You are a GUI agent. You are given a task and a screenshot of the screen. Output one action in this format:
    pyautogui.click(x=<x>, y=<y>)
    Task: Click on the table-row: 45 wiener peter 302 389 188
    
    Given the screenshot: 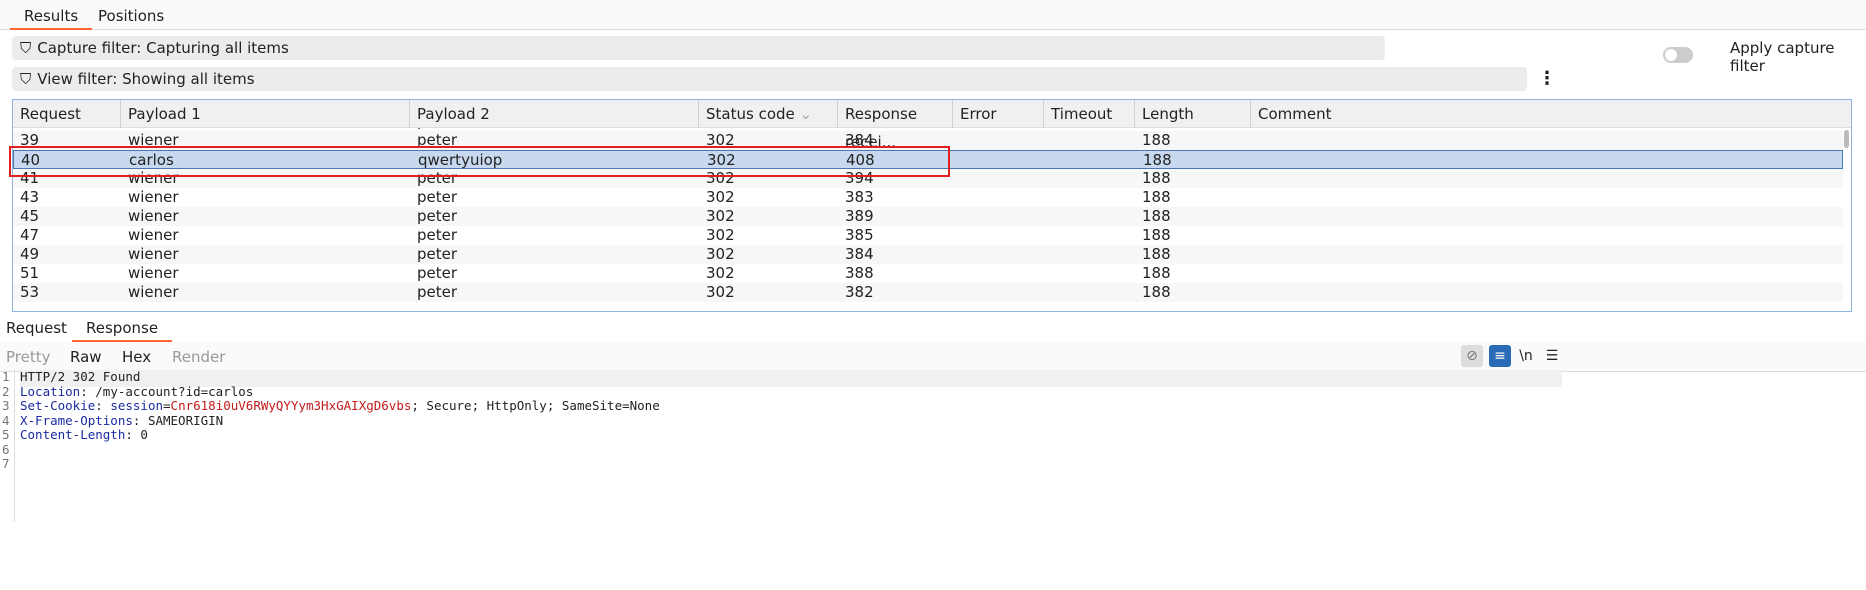 What is the action you would take?
    pyautogui.click(x=928, y=216)
    